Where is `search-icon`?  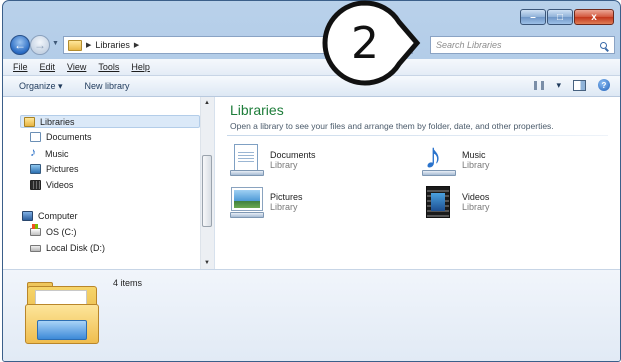
search-icon is located at coordinates (603, 45).